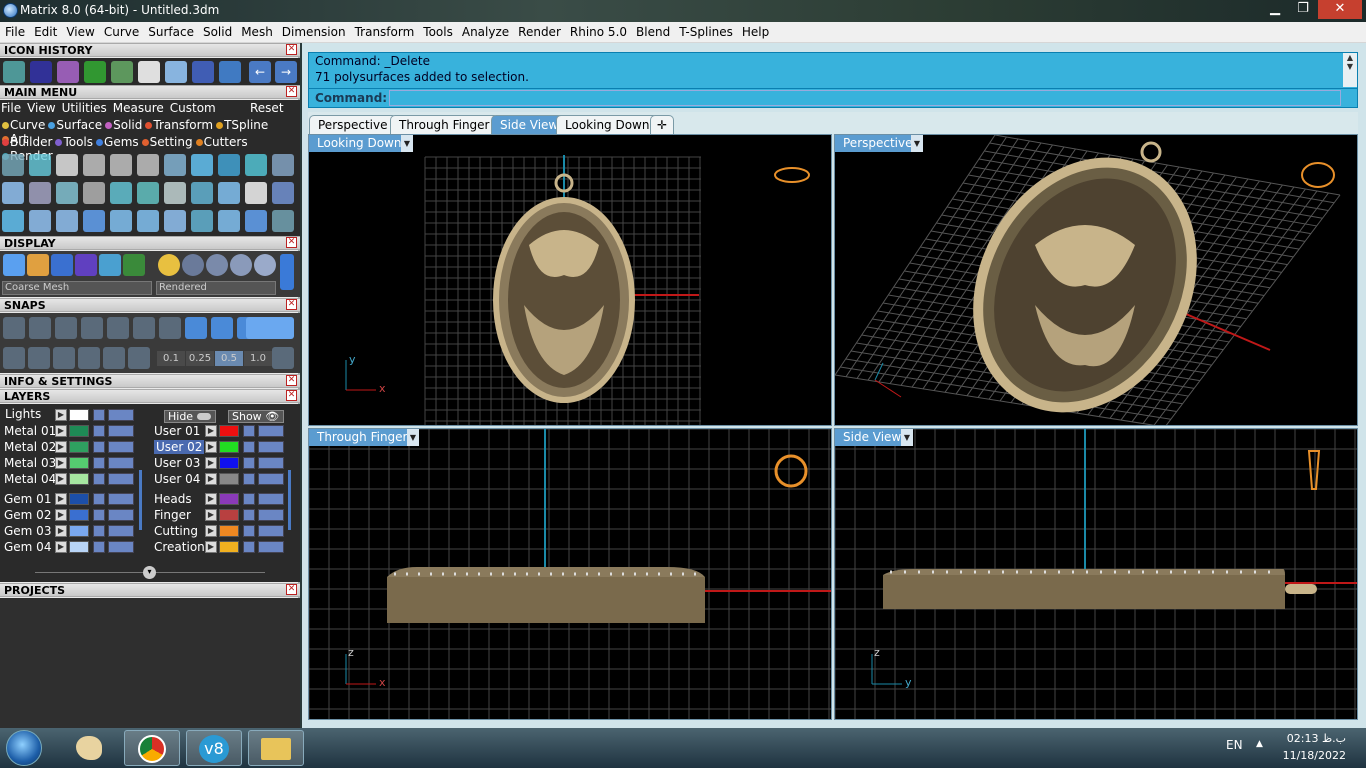 The width and height of the screenshot is (1366, 768). I want to click on icon-history-header: ICON HISTORY ✕, so click(150, 50).